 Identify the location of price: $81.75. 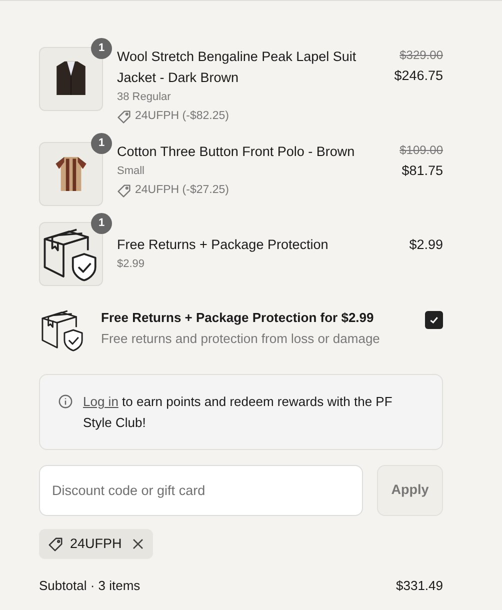
(422, 171).